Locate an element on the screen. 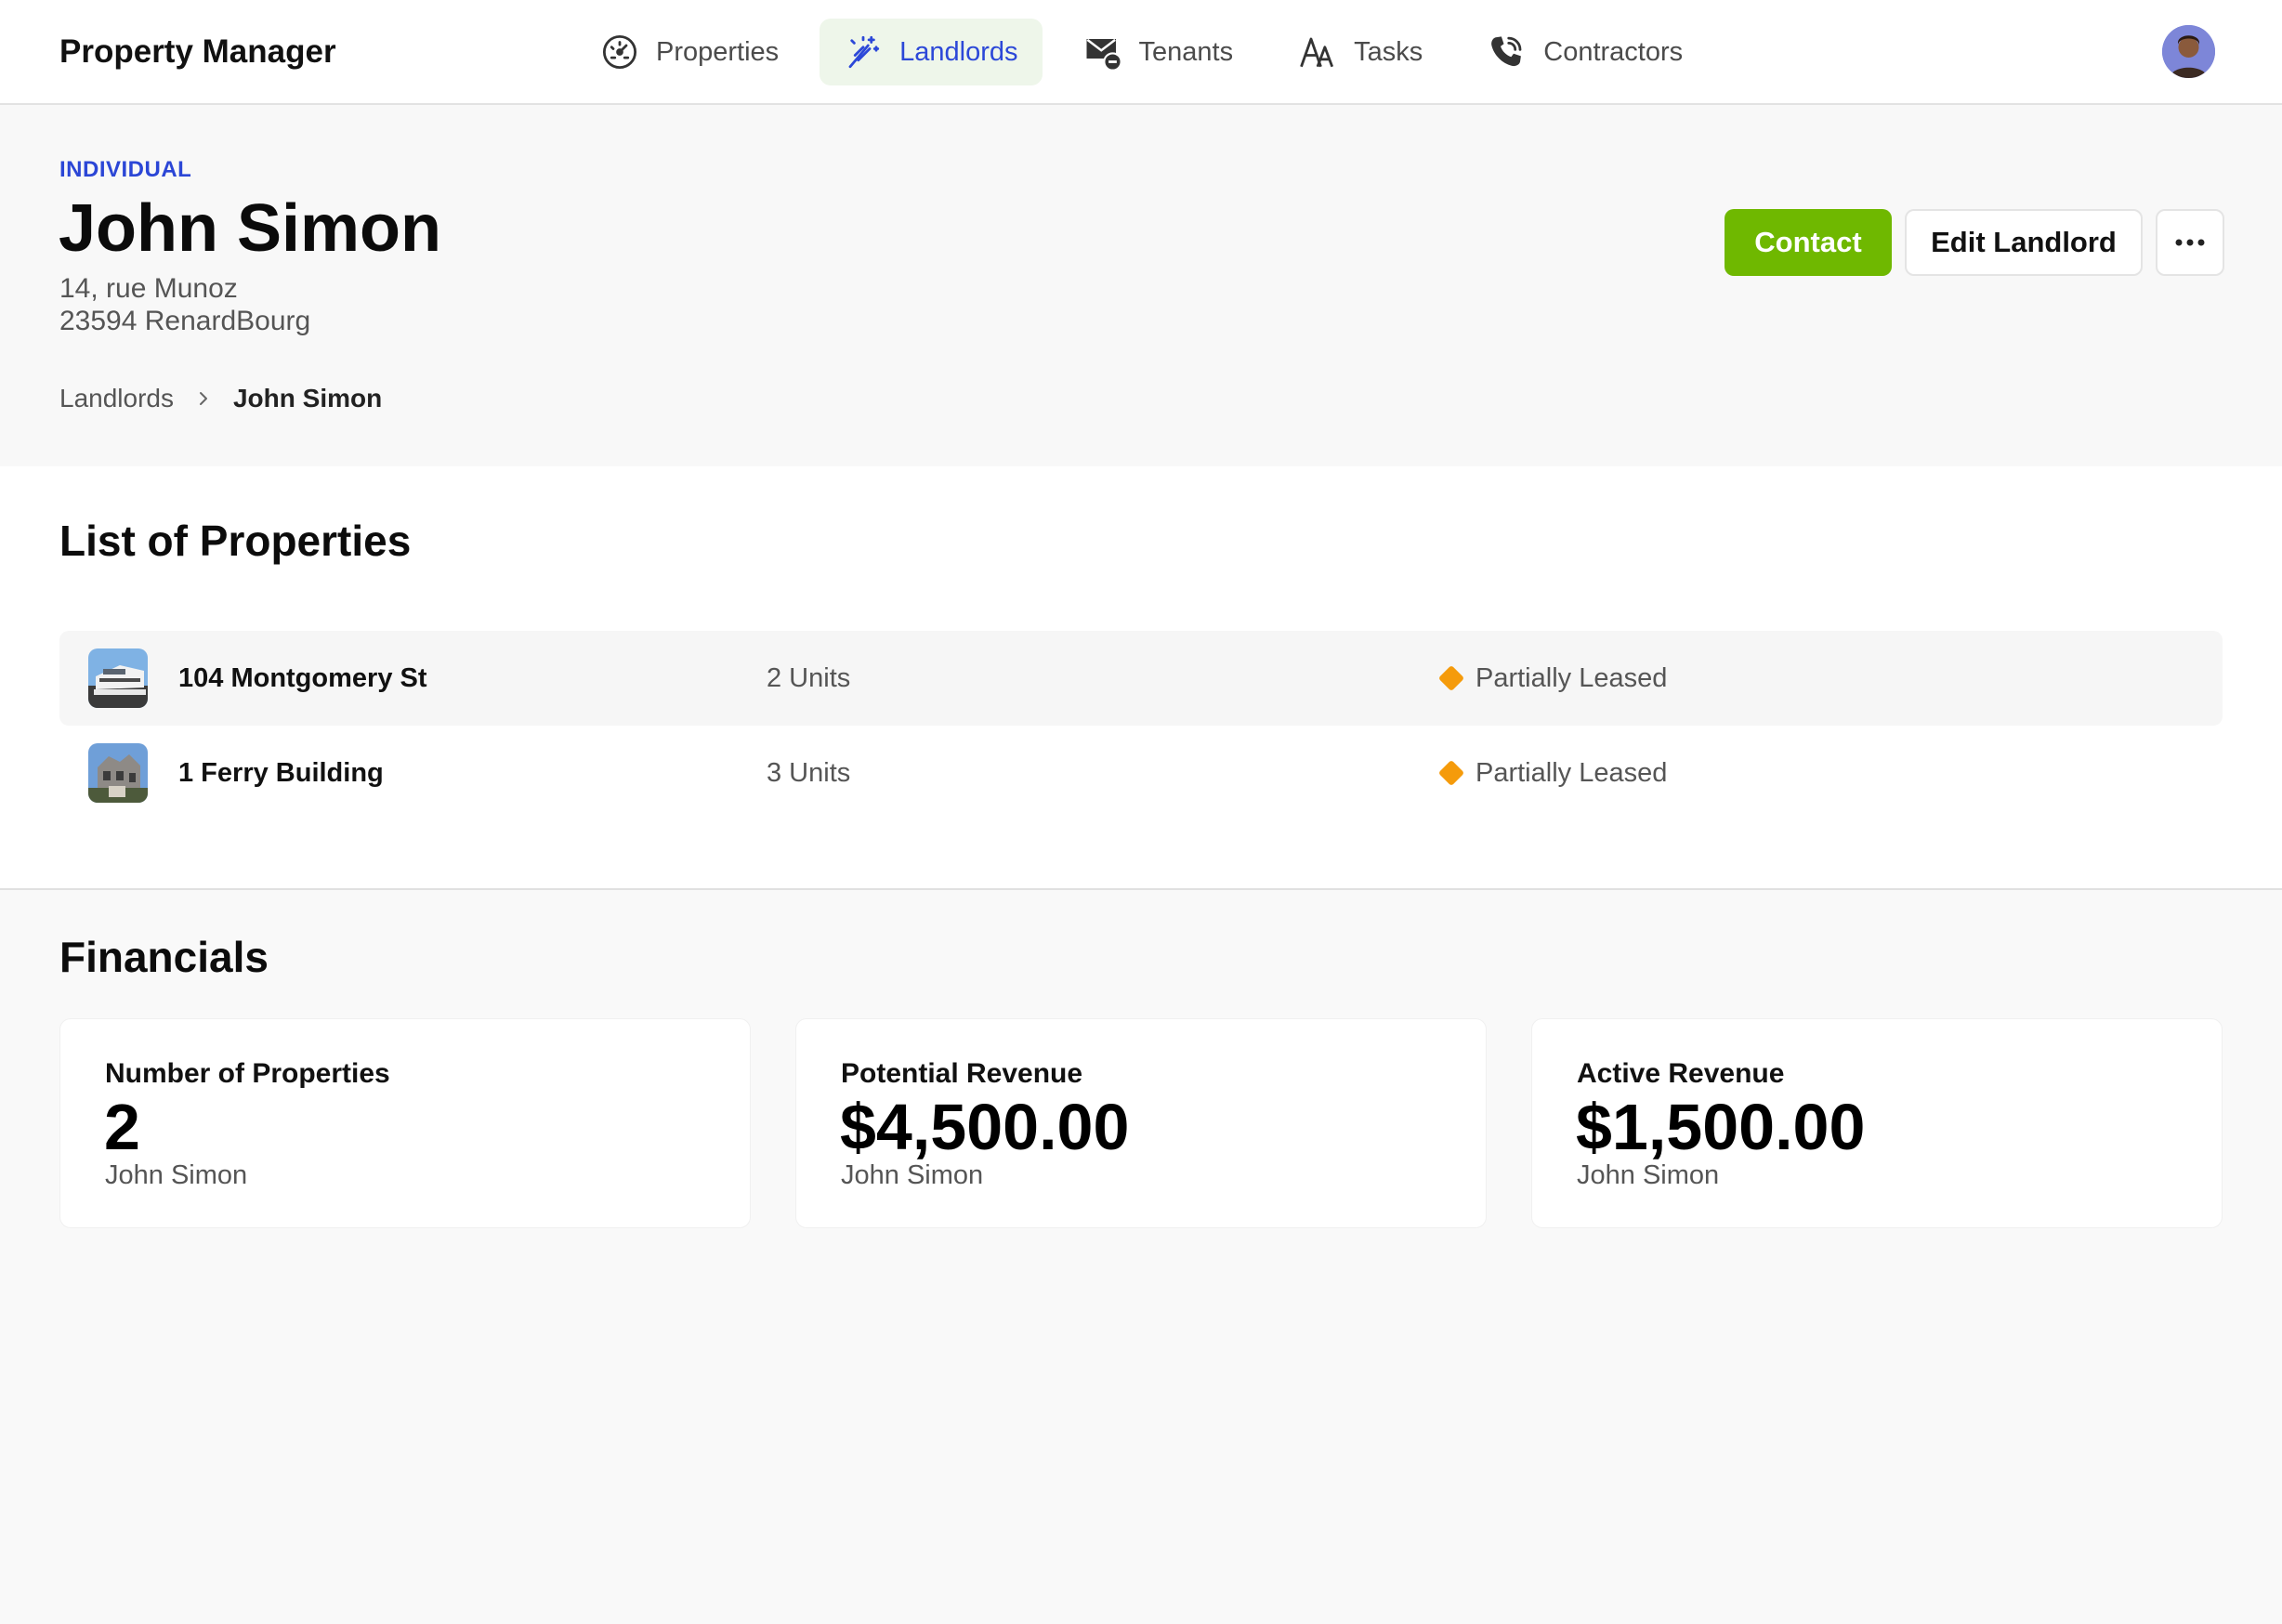 This screenshot has height=1624, width=2282. address-line-2: 23594 RenardBourg is located at coordinates (185, 321).